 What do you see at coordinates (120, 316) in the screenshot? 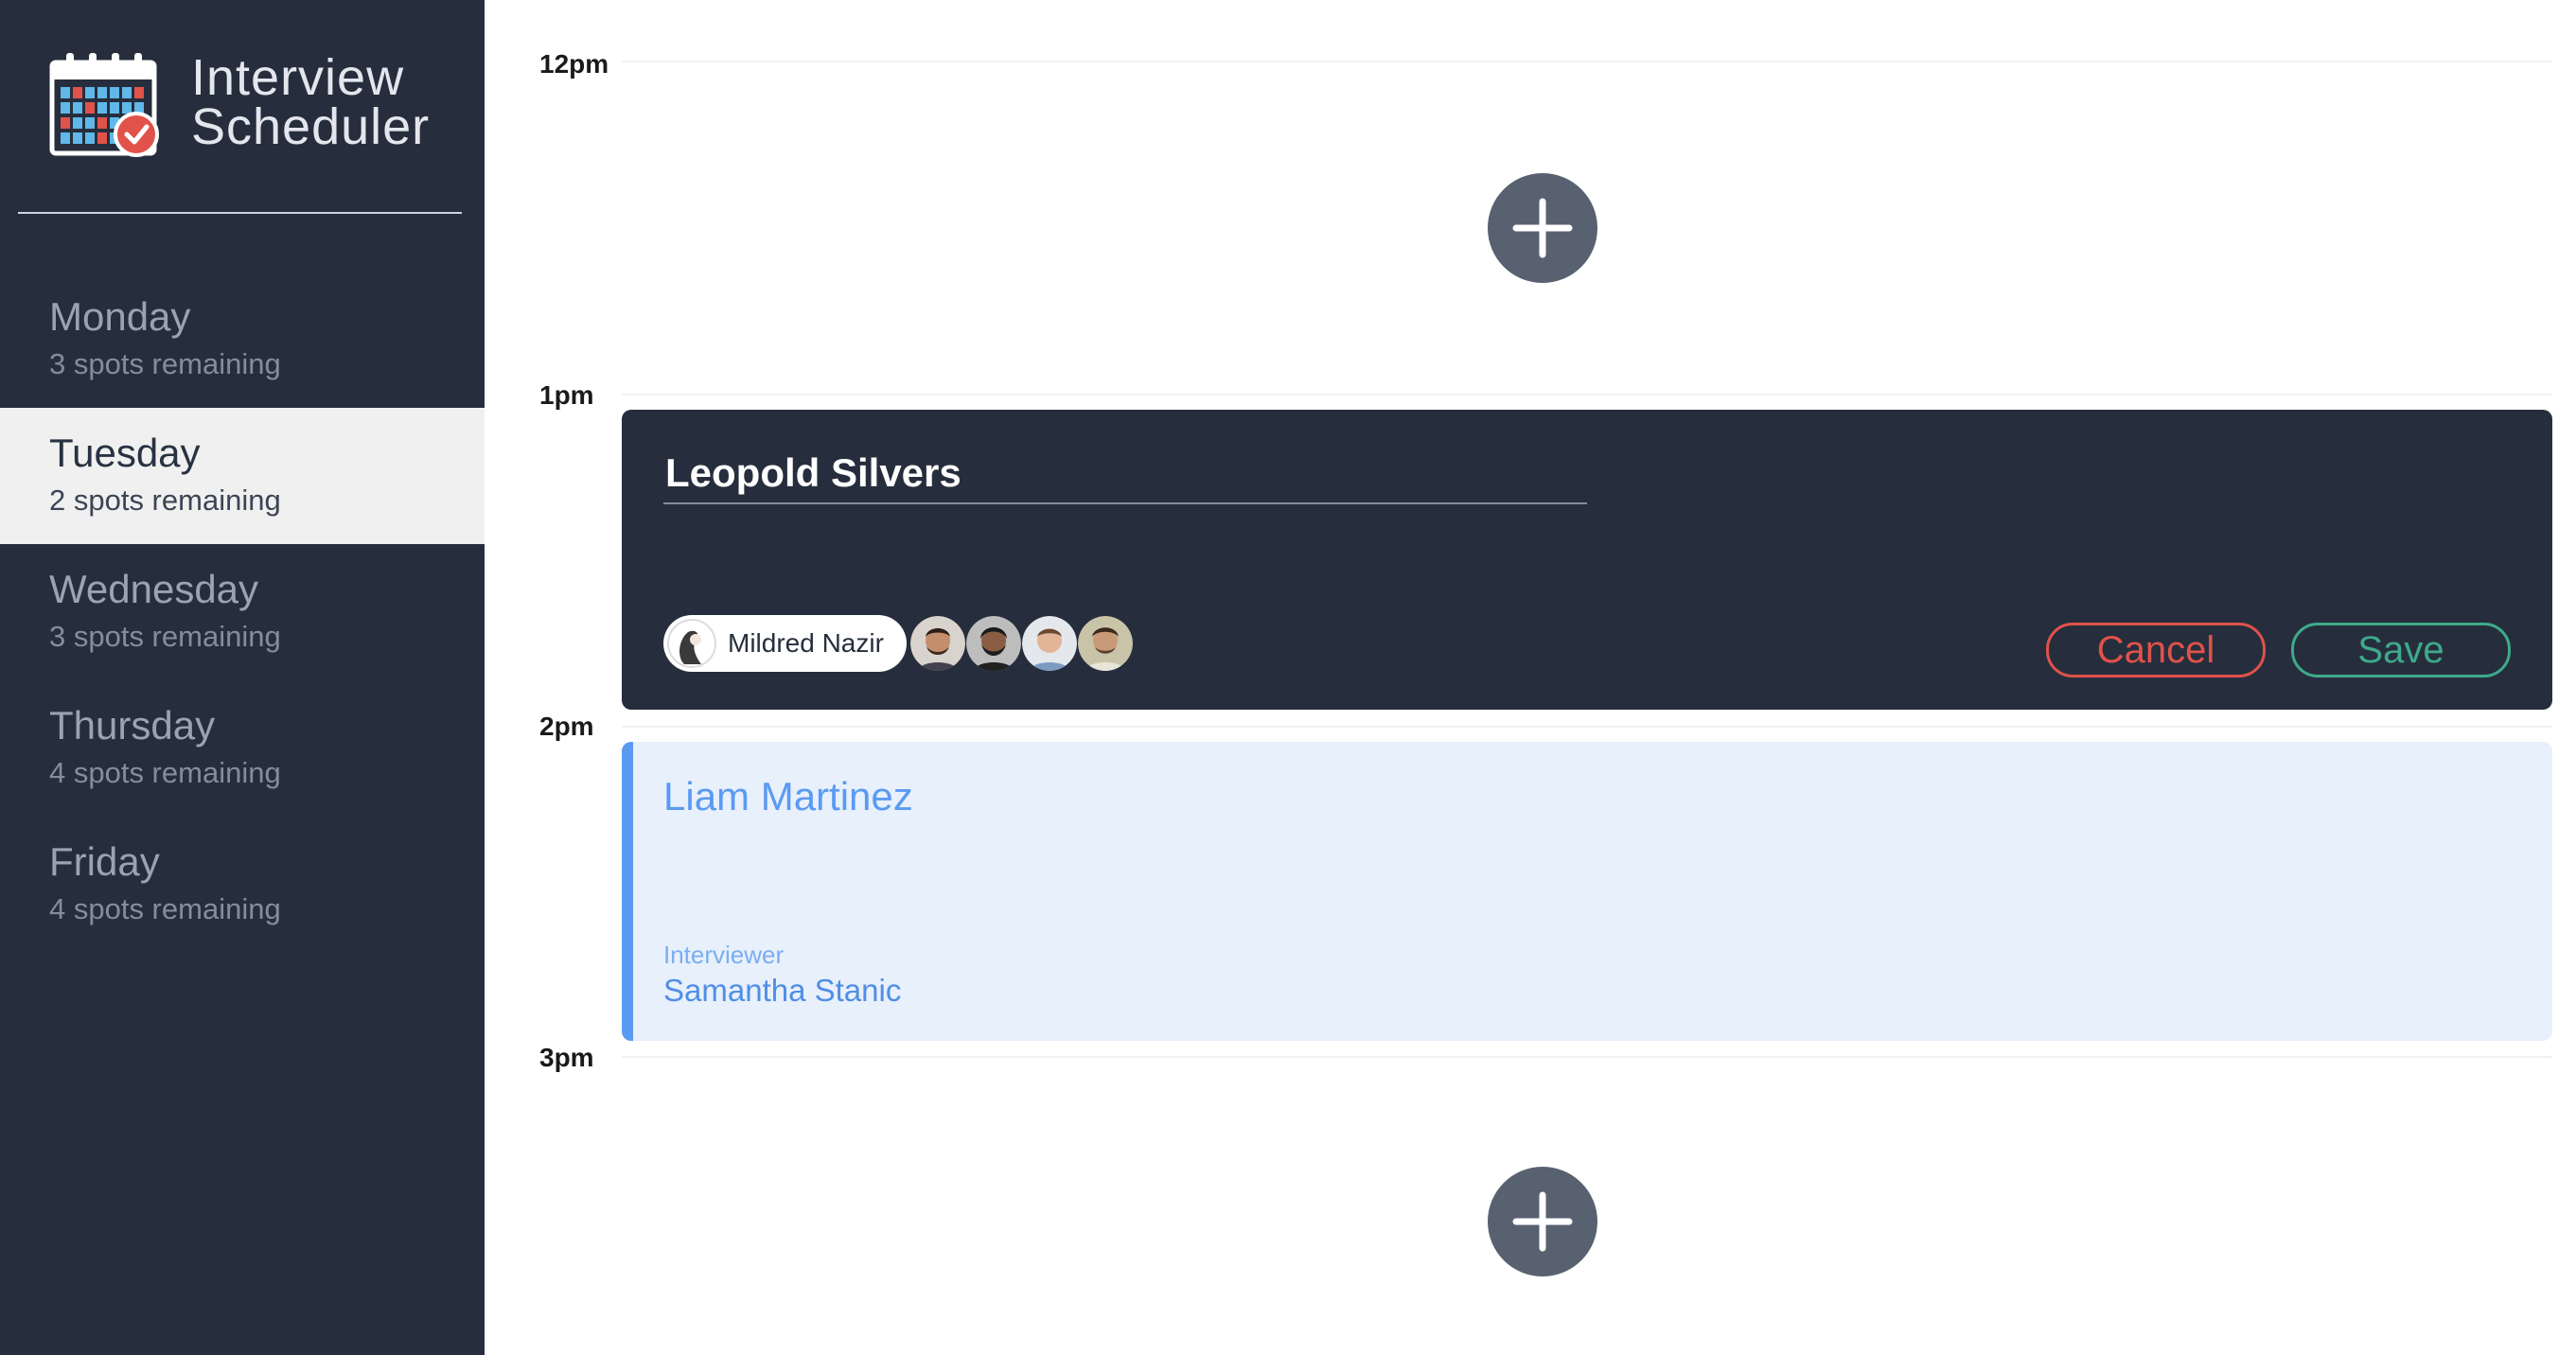
I see `day-name: Monday` at bounding box center [120, 316].